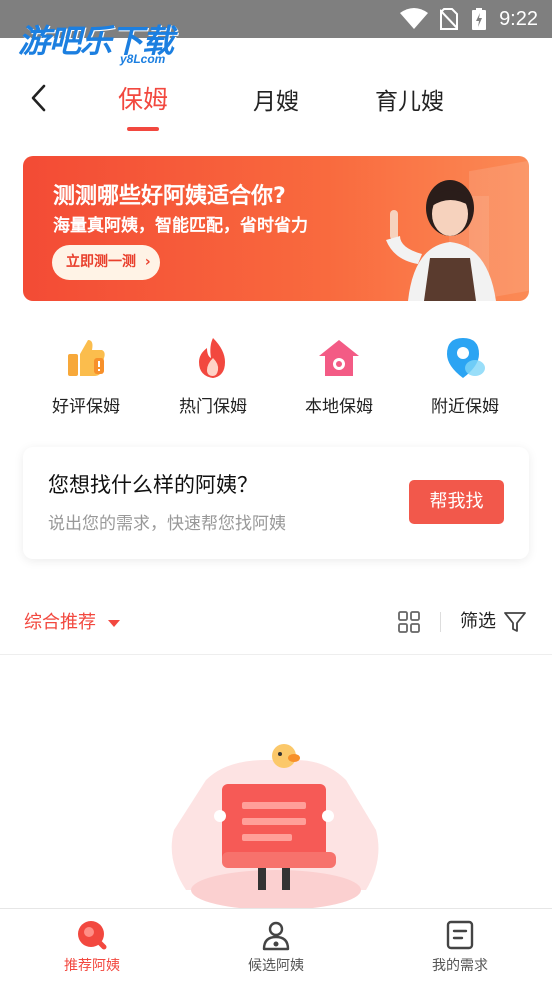 The width and height of the screenshot is (552, 981). I want to click on back-arrow-icon, so click(39, 98).